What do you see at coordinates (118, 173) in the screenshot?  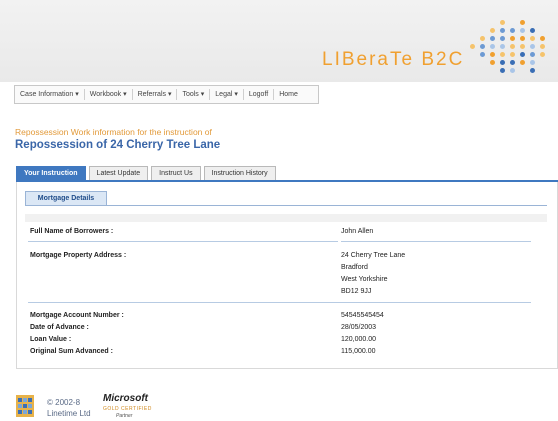 I see `tab-latest-update: Latest Update` at bounding box center [118, 173].